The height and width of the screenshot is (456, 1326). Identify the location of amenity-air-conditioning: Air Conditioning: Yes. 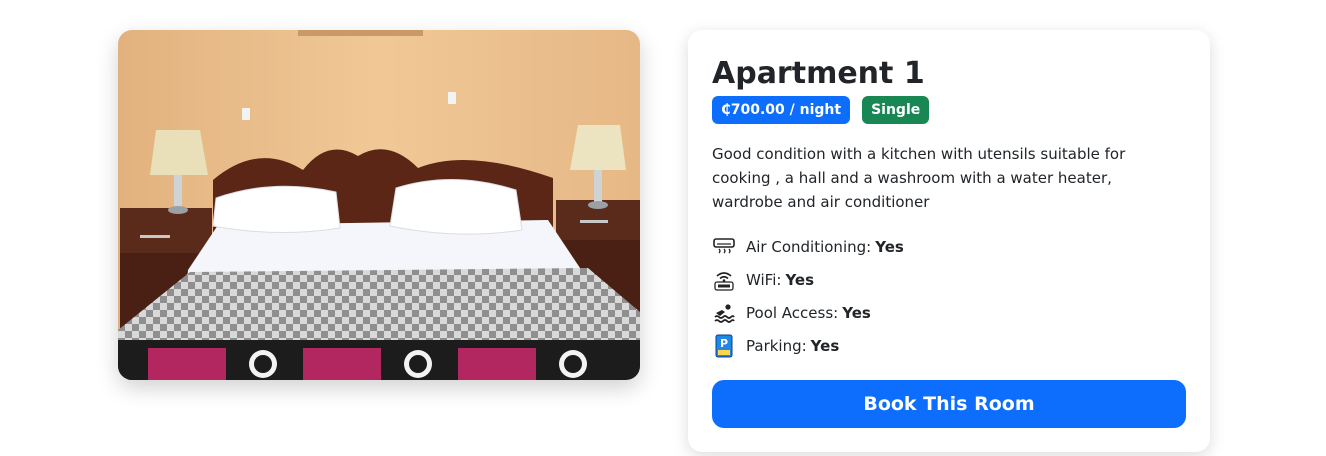
(949, 246).